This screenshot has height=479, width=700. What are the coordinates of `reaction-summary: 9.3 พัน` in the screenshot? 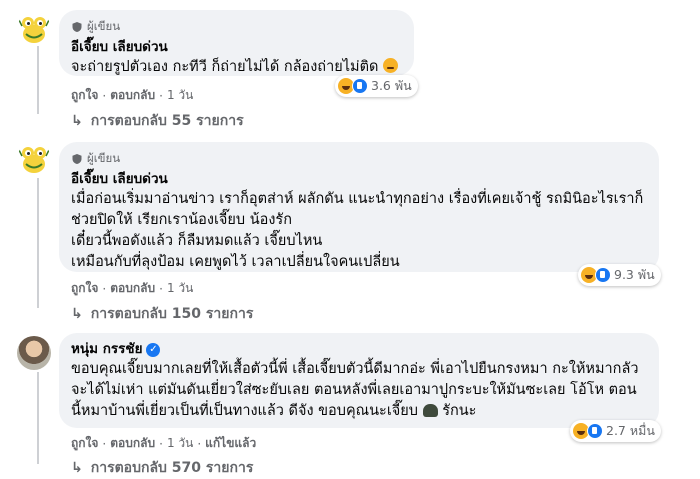 It's located at (619, 275).